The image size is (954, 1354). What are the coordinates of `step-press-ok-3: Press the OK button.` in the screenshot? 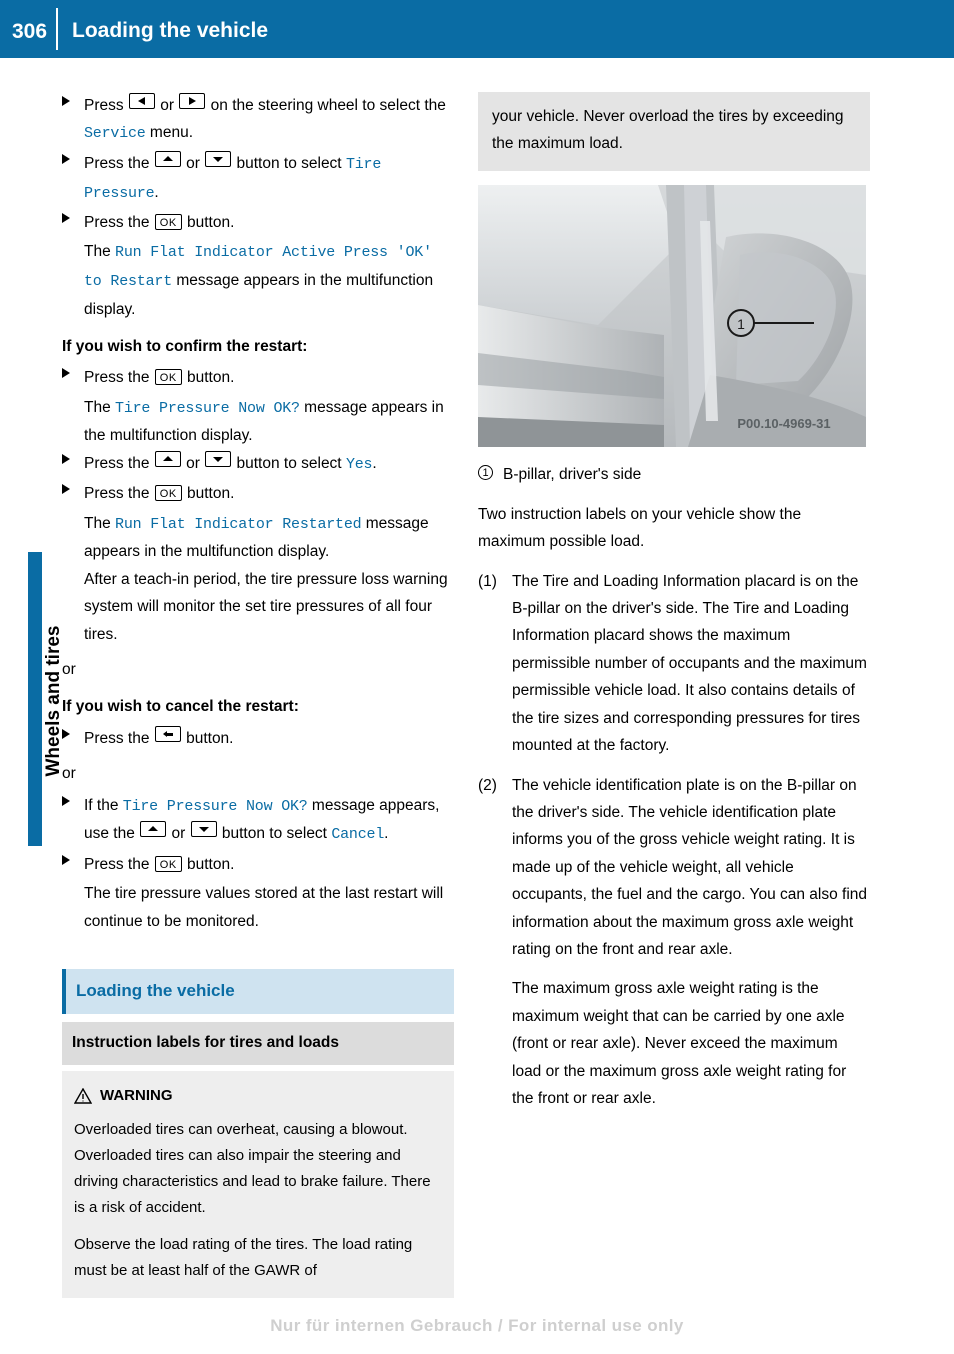 It's located at (258, 493).